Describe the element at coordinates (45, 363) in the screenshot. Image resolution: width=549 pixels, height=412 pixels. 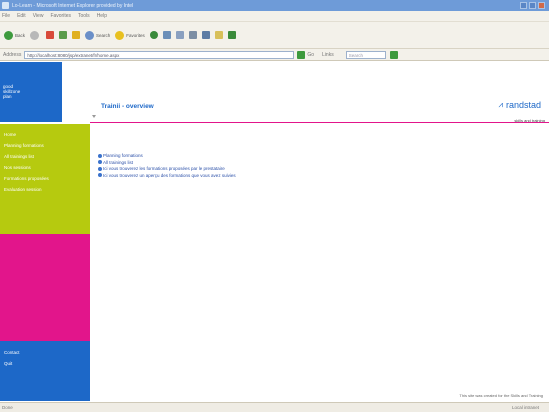
I see `sidebar-item-quit: Quit` at that location.